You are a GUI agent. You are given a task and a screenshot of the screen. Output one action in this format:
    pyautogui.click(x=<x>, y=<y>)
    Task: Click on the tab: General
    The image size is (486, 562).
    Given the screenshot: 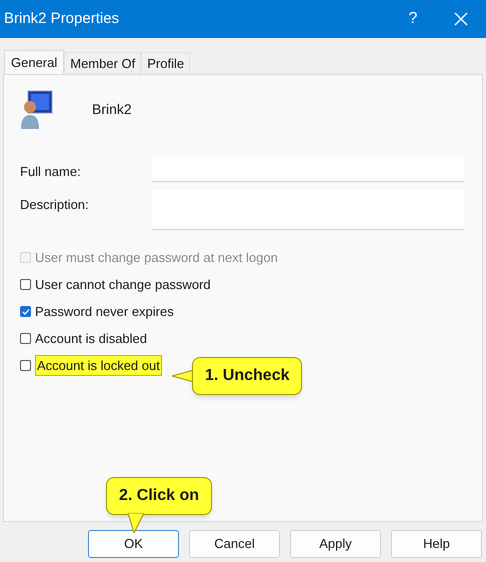 What is the action you would take?
    pyautogui.click(x=34, y=62)
    